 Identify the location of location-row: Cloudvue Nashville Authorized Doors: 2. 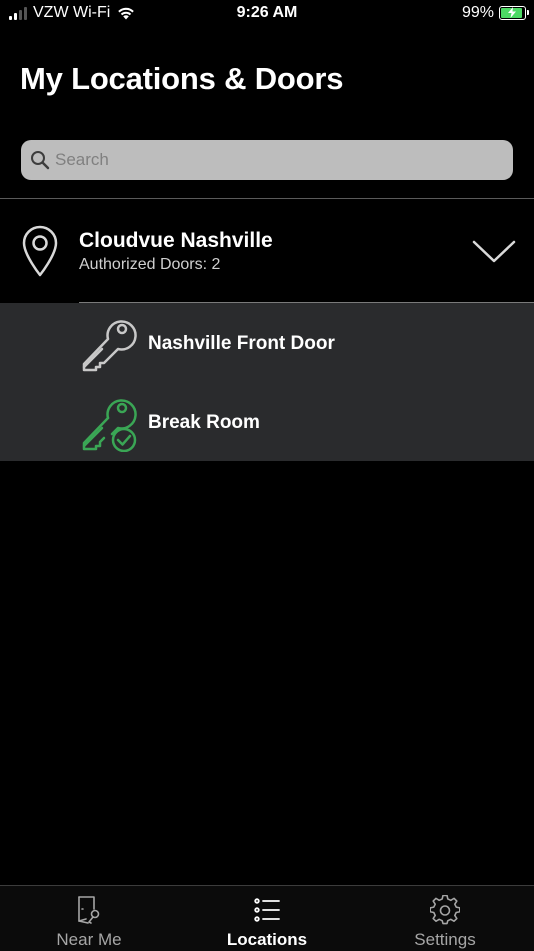
(267, 250).